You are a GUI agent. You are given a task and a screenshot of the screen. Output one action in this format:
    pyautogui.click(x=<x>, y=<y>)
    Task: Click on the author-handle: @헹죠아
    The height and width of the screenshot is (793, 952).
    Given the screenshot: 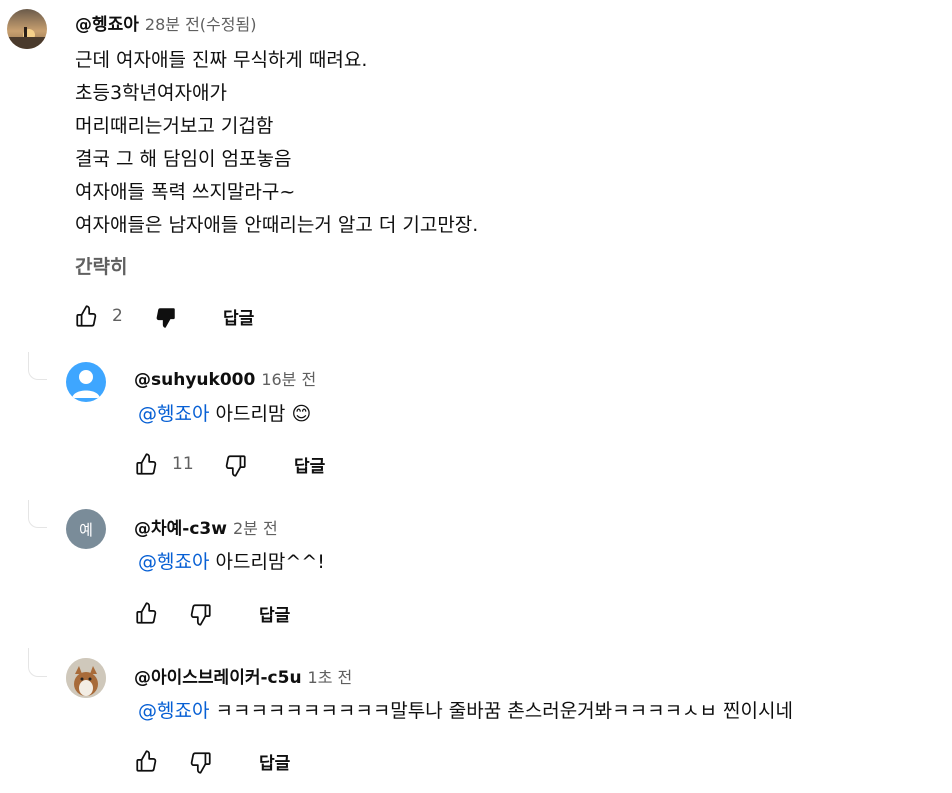 What is the action you would take?
    pyautogui.click(x=107, y=25)
    